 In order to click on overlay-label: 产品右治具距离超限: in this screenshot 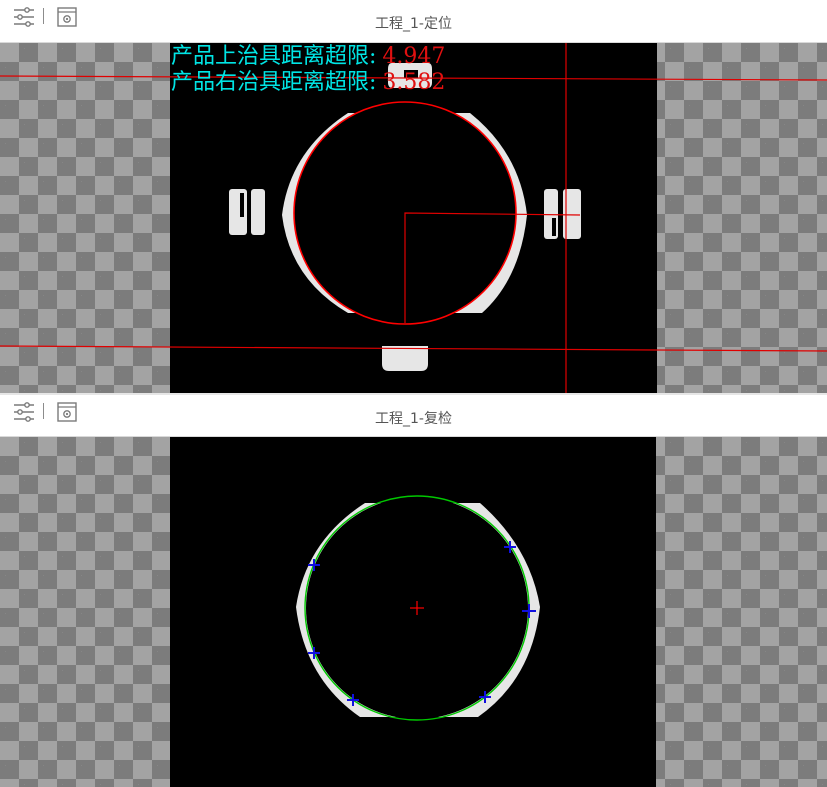, I will do `click(274, 82)`.